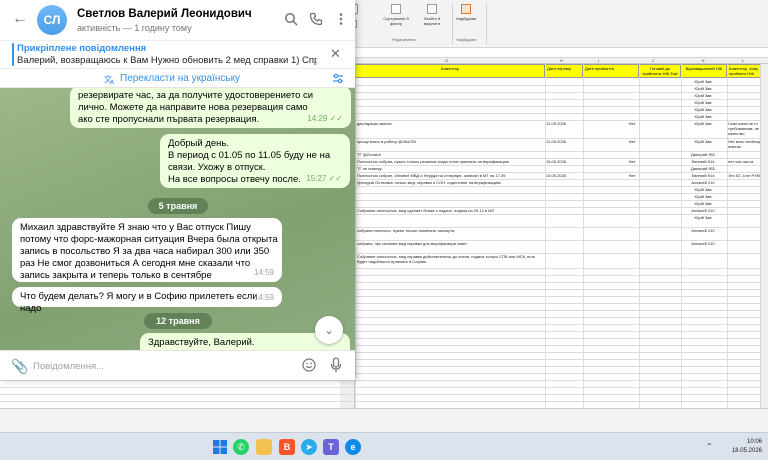 The height and width of the screenshot is (460, 768). I want to click on col-letter: G, so click(446, 60).